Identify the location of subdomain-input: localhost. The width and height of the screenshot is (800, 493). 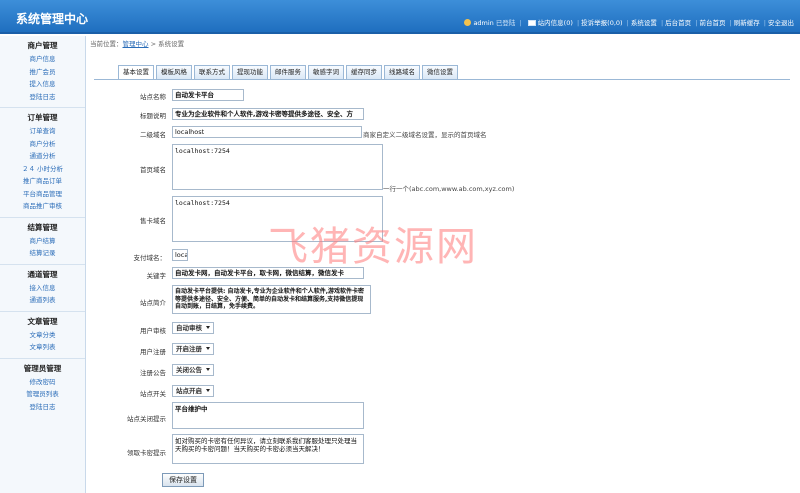
(267, 132).